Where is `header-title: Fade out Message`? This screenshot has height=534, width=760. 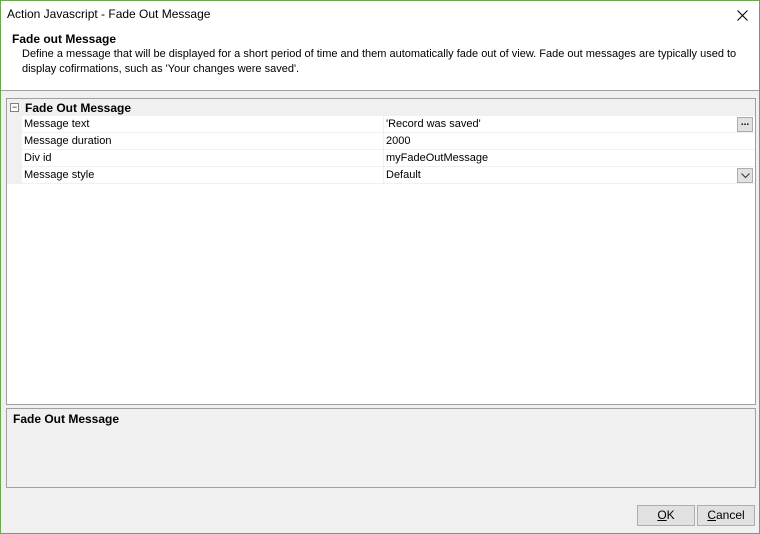 header-title: Fade out Message is located at coordinates (64, 39).